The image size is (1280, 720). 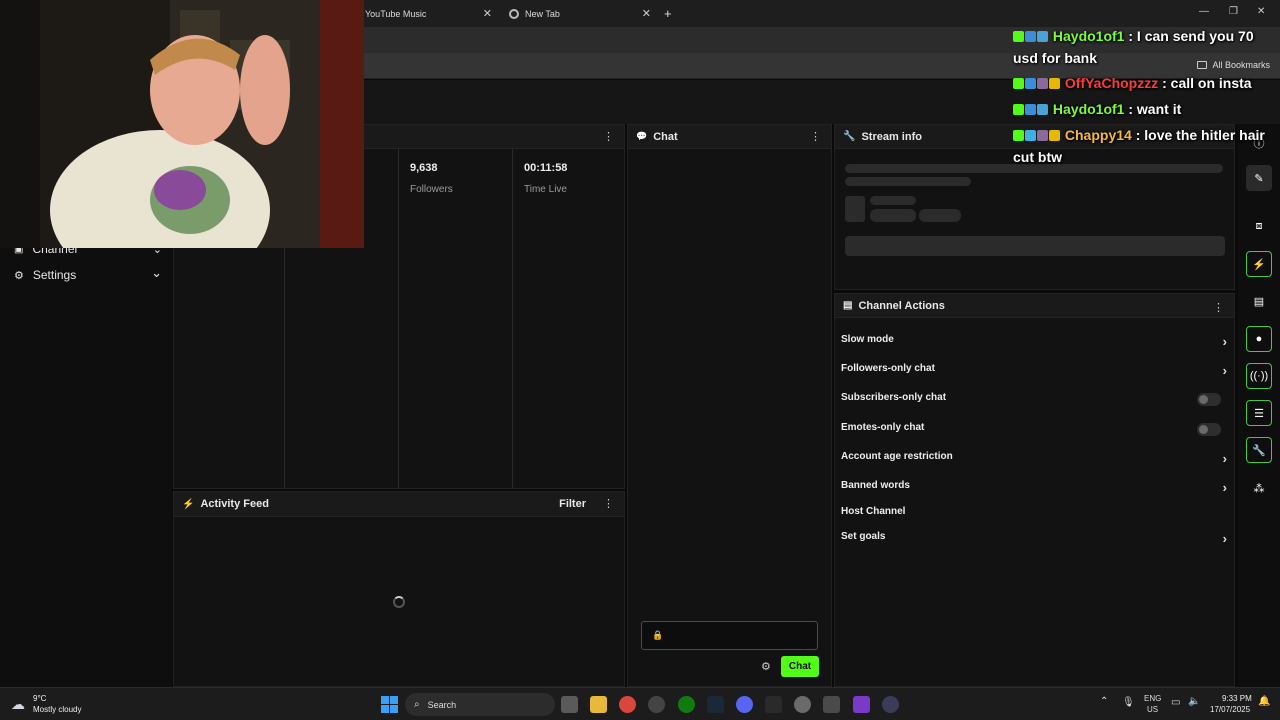 What do you see at coordinates (1034, 489) in the screenshot?
I see `action-banned-words: Banned words ›` at bounding box center [1034, 489].